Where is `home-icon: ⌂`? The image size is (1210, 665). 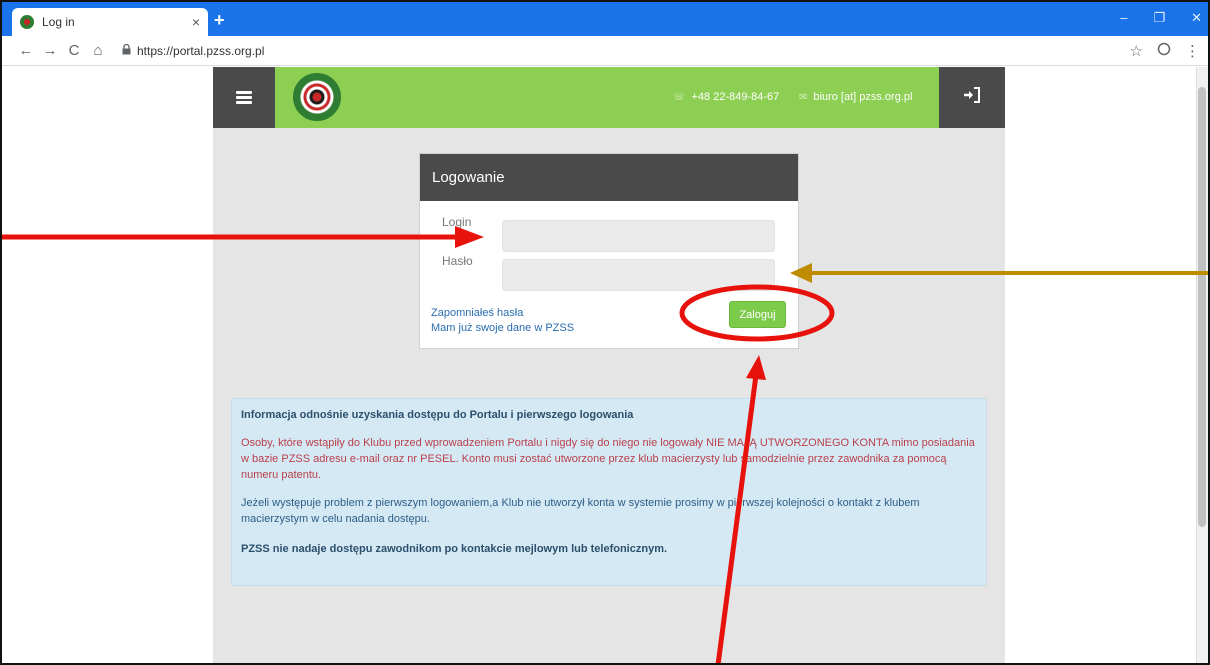
home-icon: ⌂ is located at coordinates (98, 50).